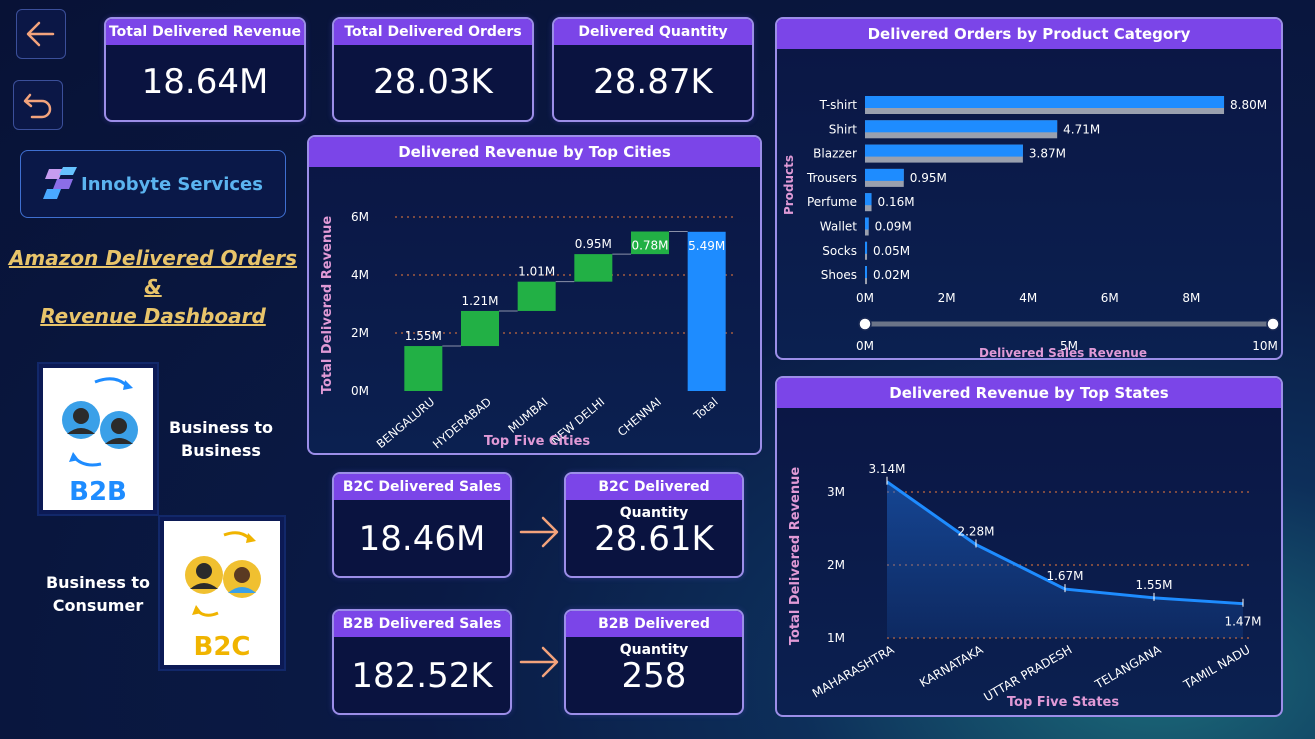 The height and width of the screenshot is (739, 1315). I want to click on x-tick-label: KARNATAKA, so click(951, 666).